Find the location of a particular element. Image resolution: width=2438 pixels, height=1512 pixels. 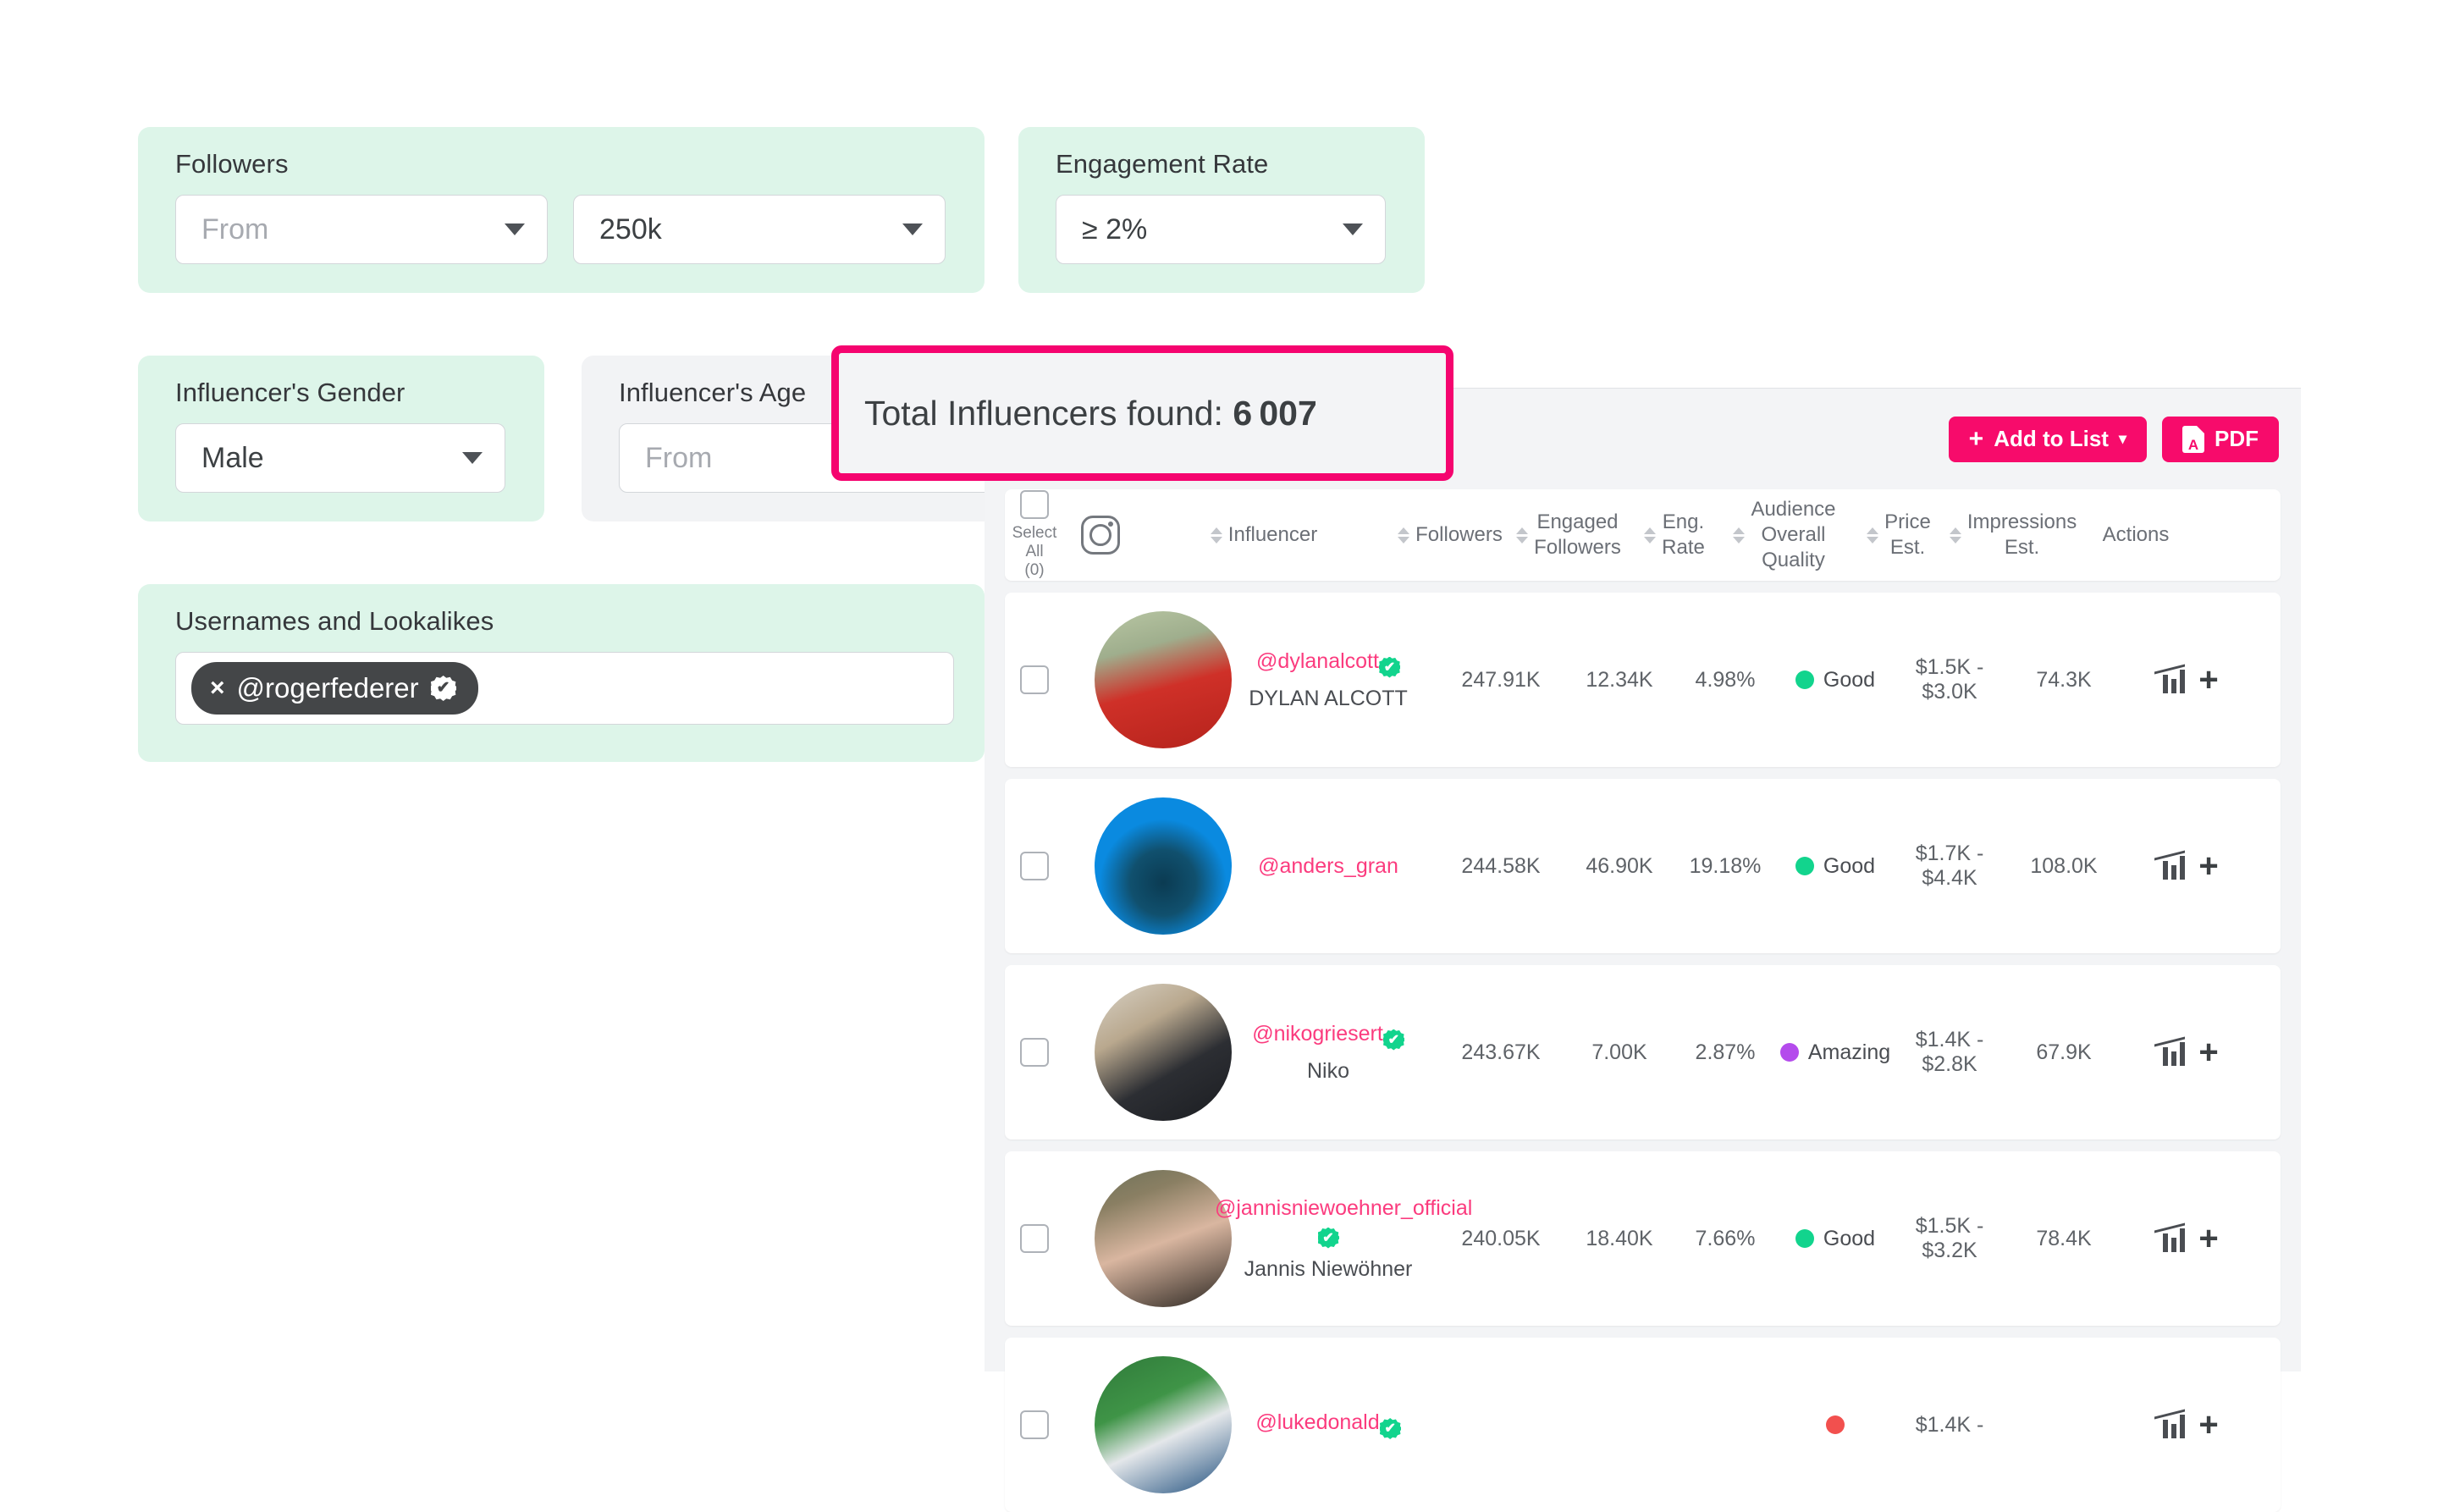

gender-select: Male is located at coordinates (340, 458).